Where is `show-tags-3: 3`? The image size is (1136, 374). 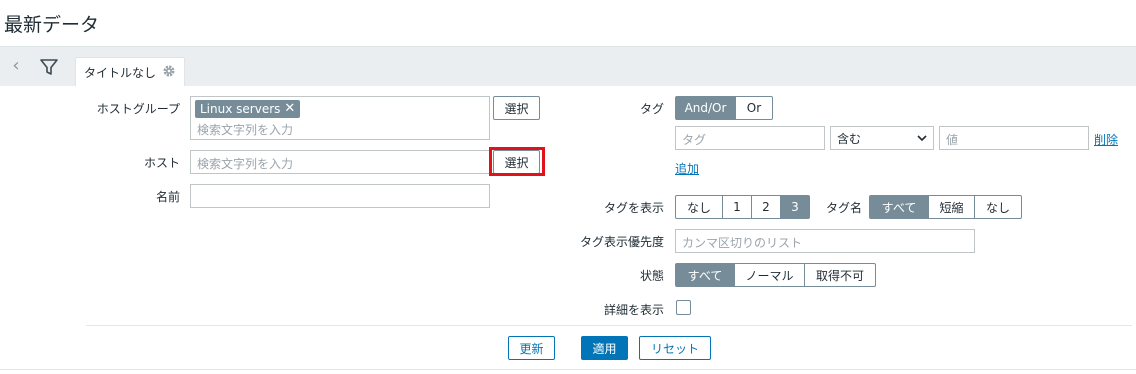
show-tags-3: 3 is located at coordinates (795, 207).